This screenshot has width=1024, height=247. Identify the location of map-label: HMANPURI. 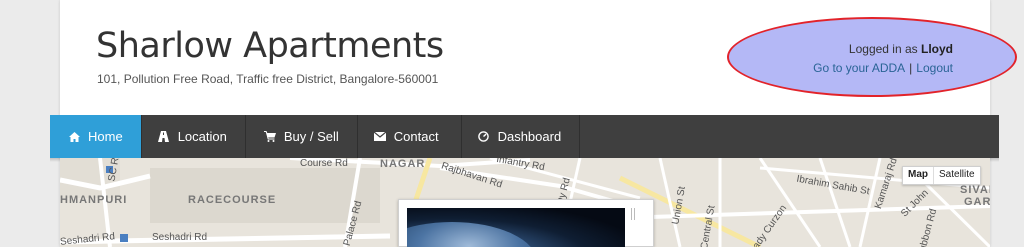
(94, 200).